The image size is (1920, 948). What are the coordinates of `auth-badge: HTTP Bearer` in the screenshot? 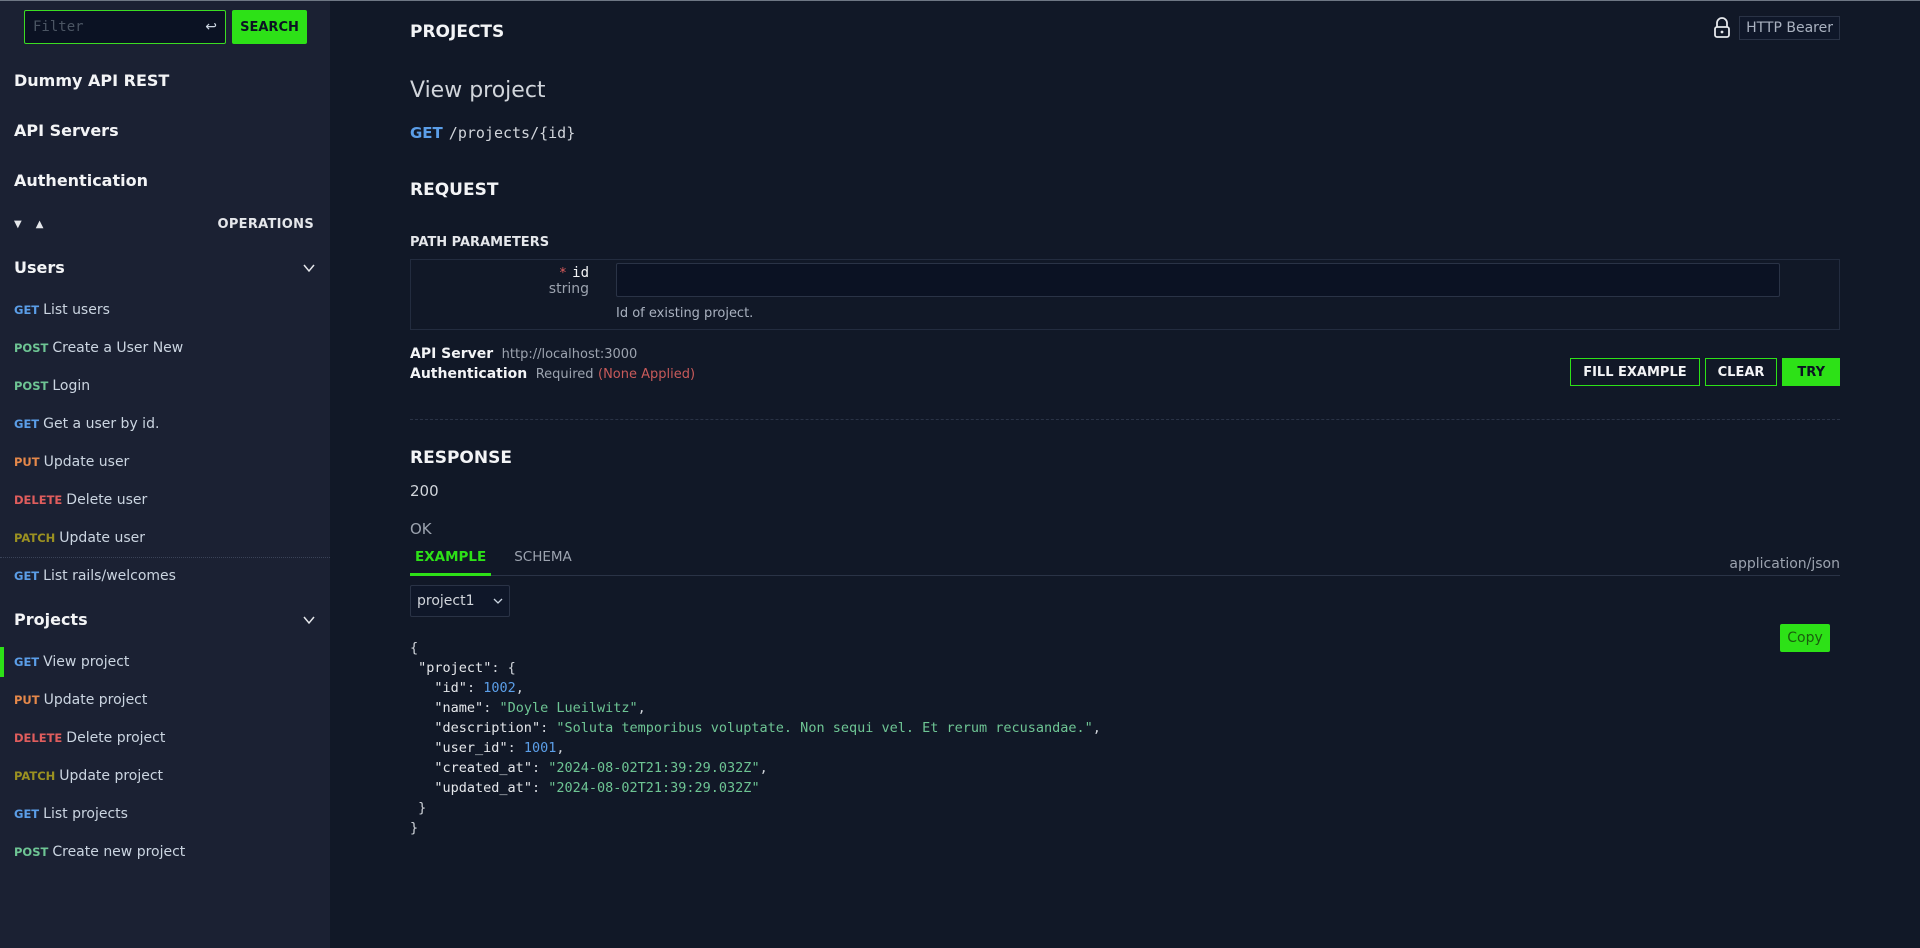 It's located at (1789, 28).